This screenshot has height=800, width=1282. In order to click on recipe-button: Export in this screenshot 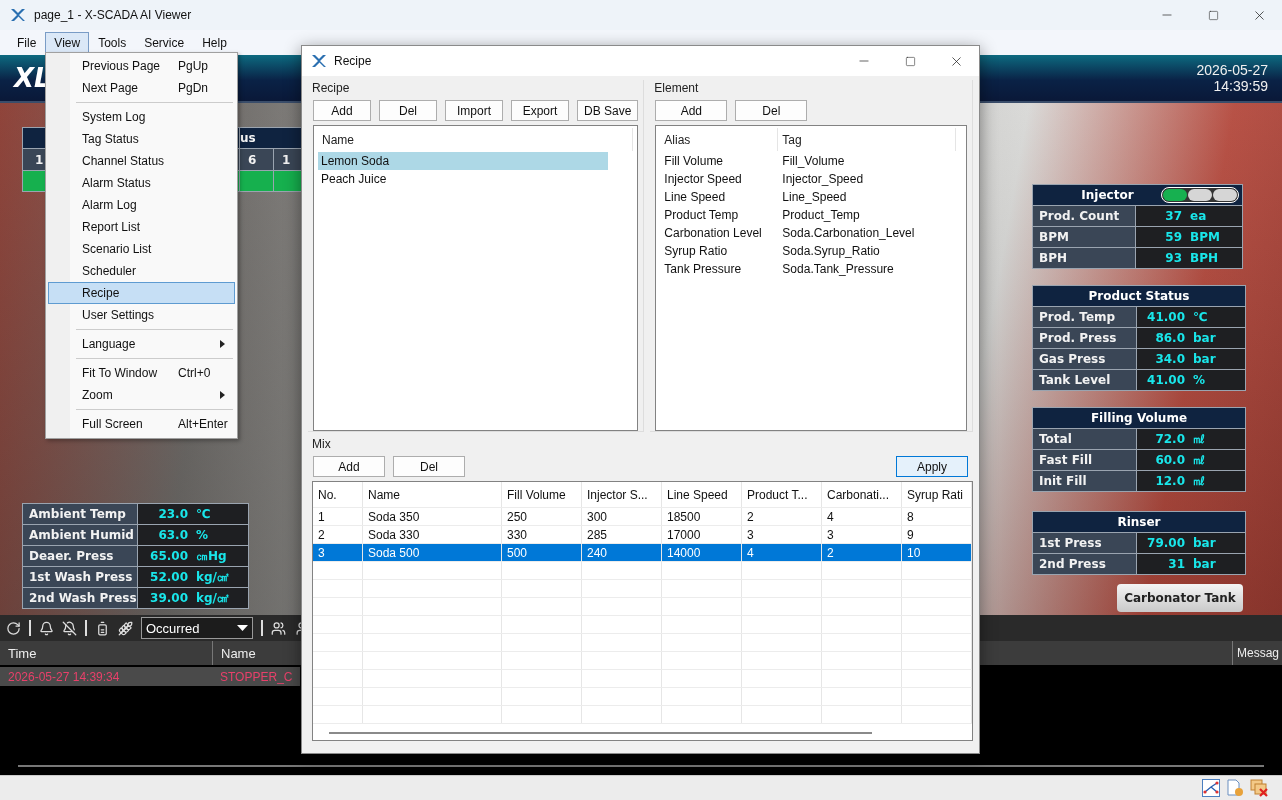, I will do `click(540, 110)`.